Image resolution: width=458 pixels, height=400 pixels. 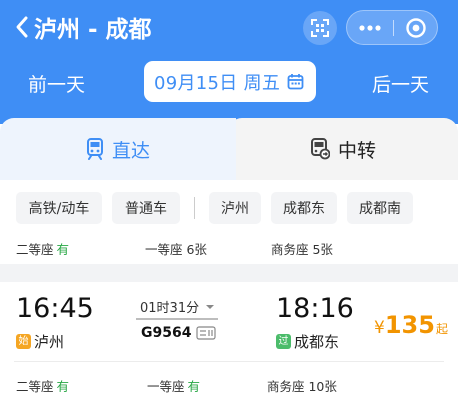 What do you see at coordinates (206, 333) in the screenshot?
I see `e-ticket-icon` at bounding box center [206, 333].